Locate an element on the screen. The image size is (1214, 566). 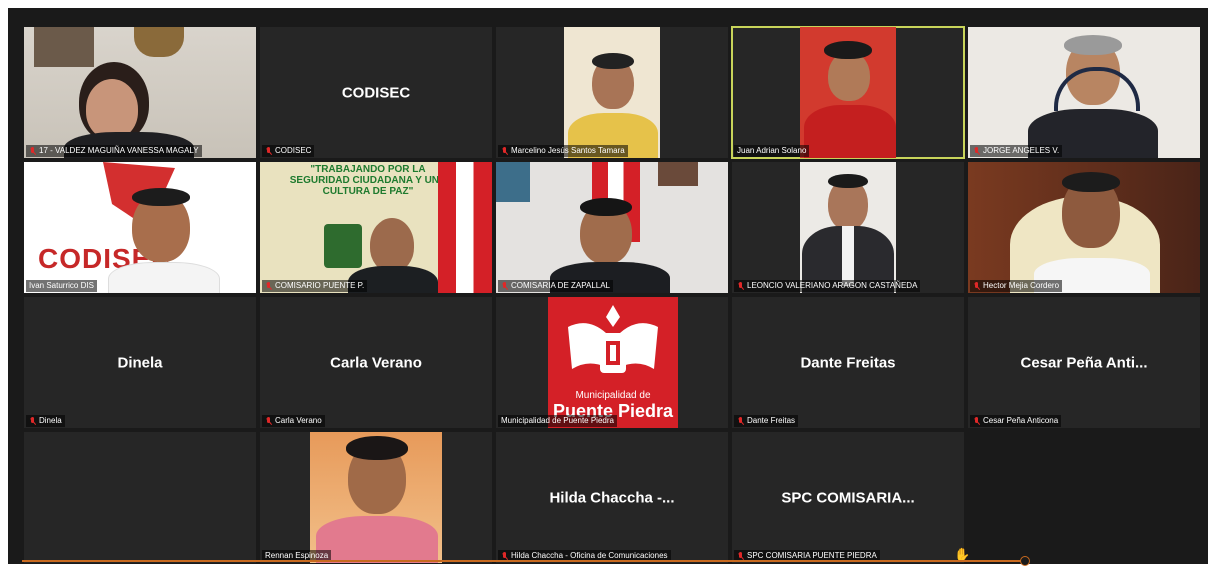
participant-name-label: Municipalidad de Puente Piedra is located at coordinates (557, 421).